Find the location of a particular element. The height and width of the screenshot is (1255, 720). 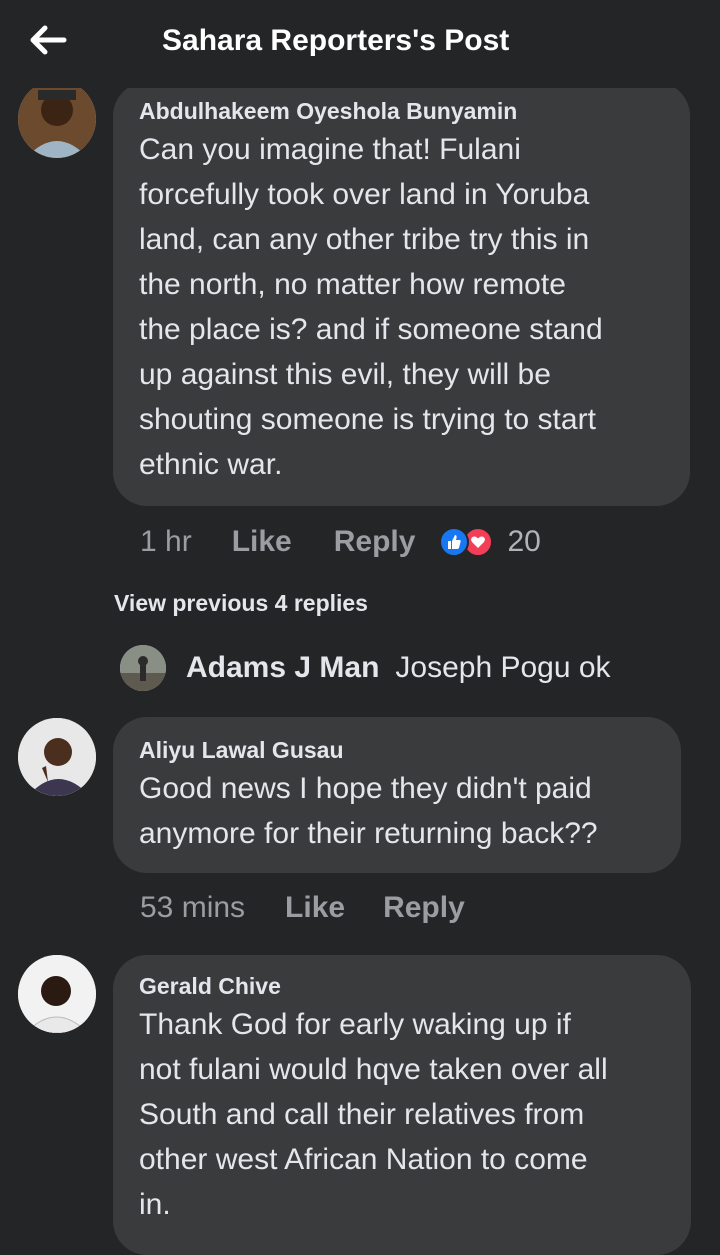

page-title: Sahara Reporters's Post is located at coordinates (336, 40).